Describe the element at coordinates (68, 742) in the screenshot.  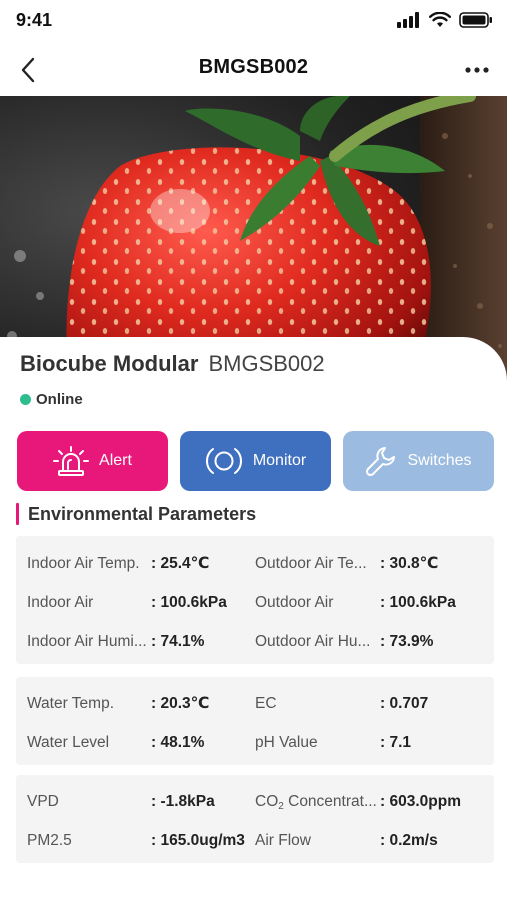
I see `param-label: Water Level` at that location.